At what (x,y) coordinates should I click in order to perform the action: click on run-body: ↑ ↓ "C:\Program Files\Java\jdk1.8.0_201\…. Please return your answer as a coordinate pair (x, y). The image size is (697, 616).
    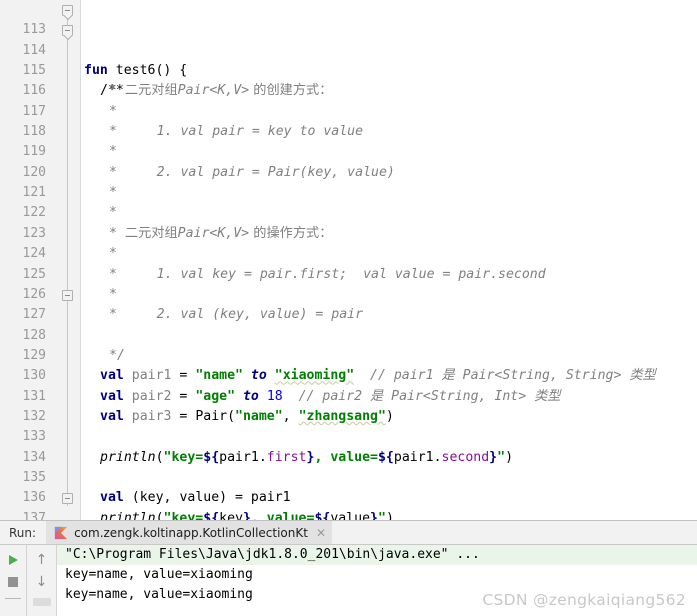
    Looking at the image, I should click on (348, 580).